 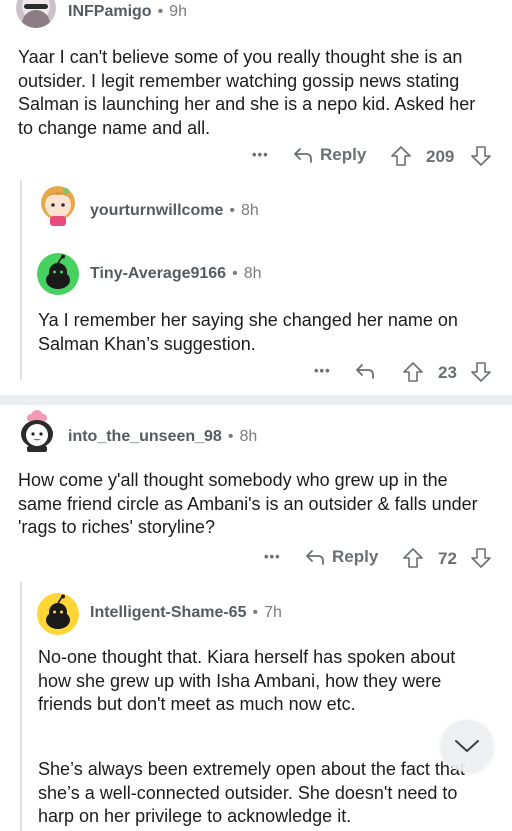 What do you see at coordinates (156, 210) in the screenshot?
I see `username: yourturnwillcome` at bounding box center [156, 210].